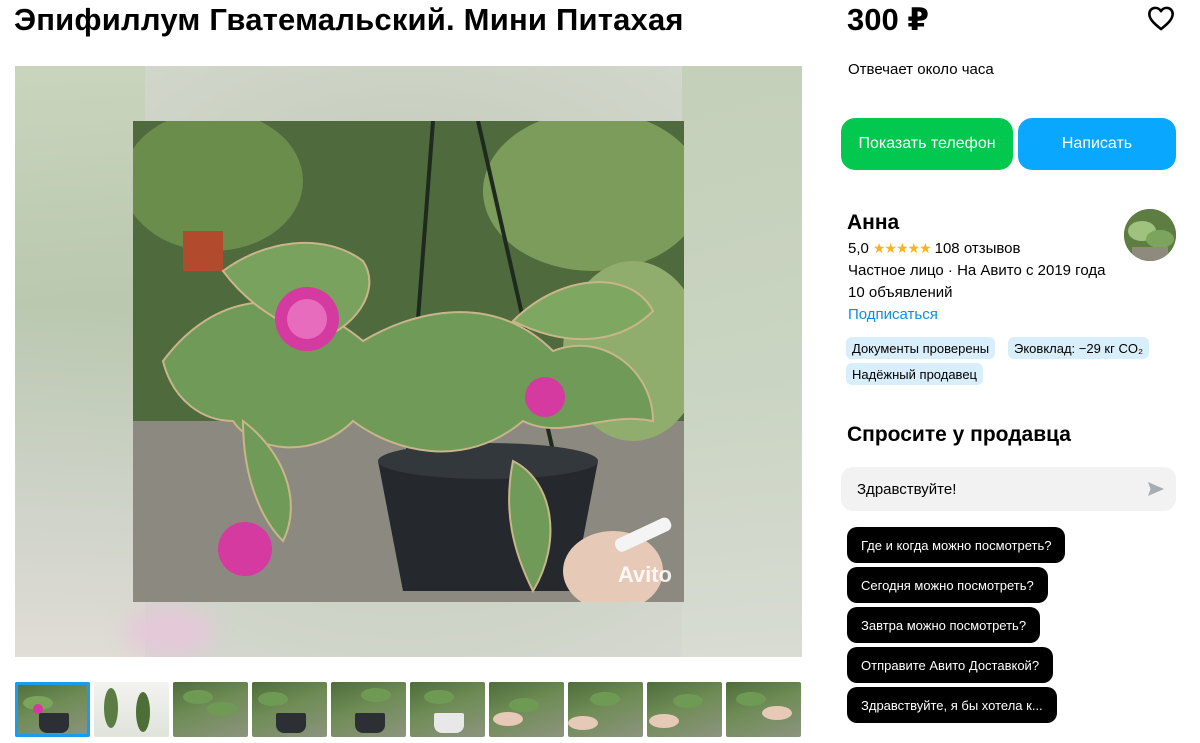 The width and height of the screenshot is (1200, 743). What do you see at coordinates (950, 665) in the screenshot?
I see `quick-question-chip: Отправите Авито Доставкой?` at bounding box center [950, 665].